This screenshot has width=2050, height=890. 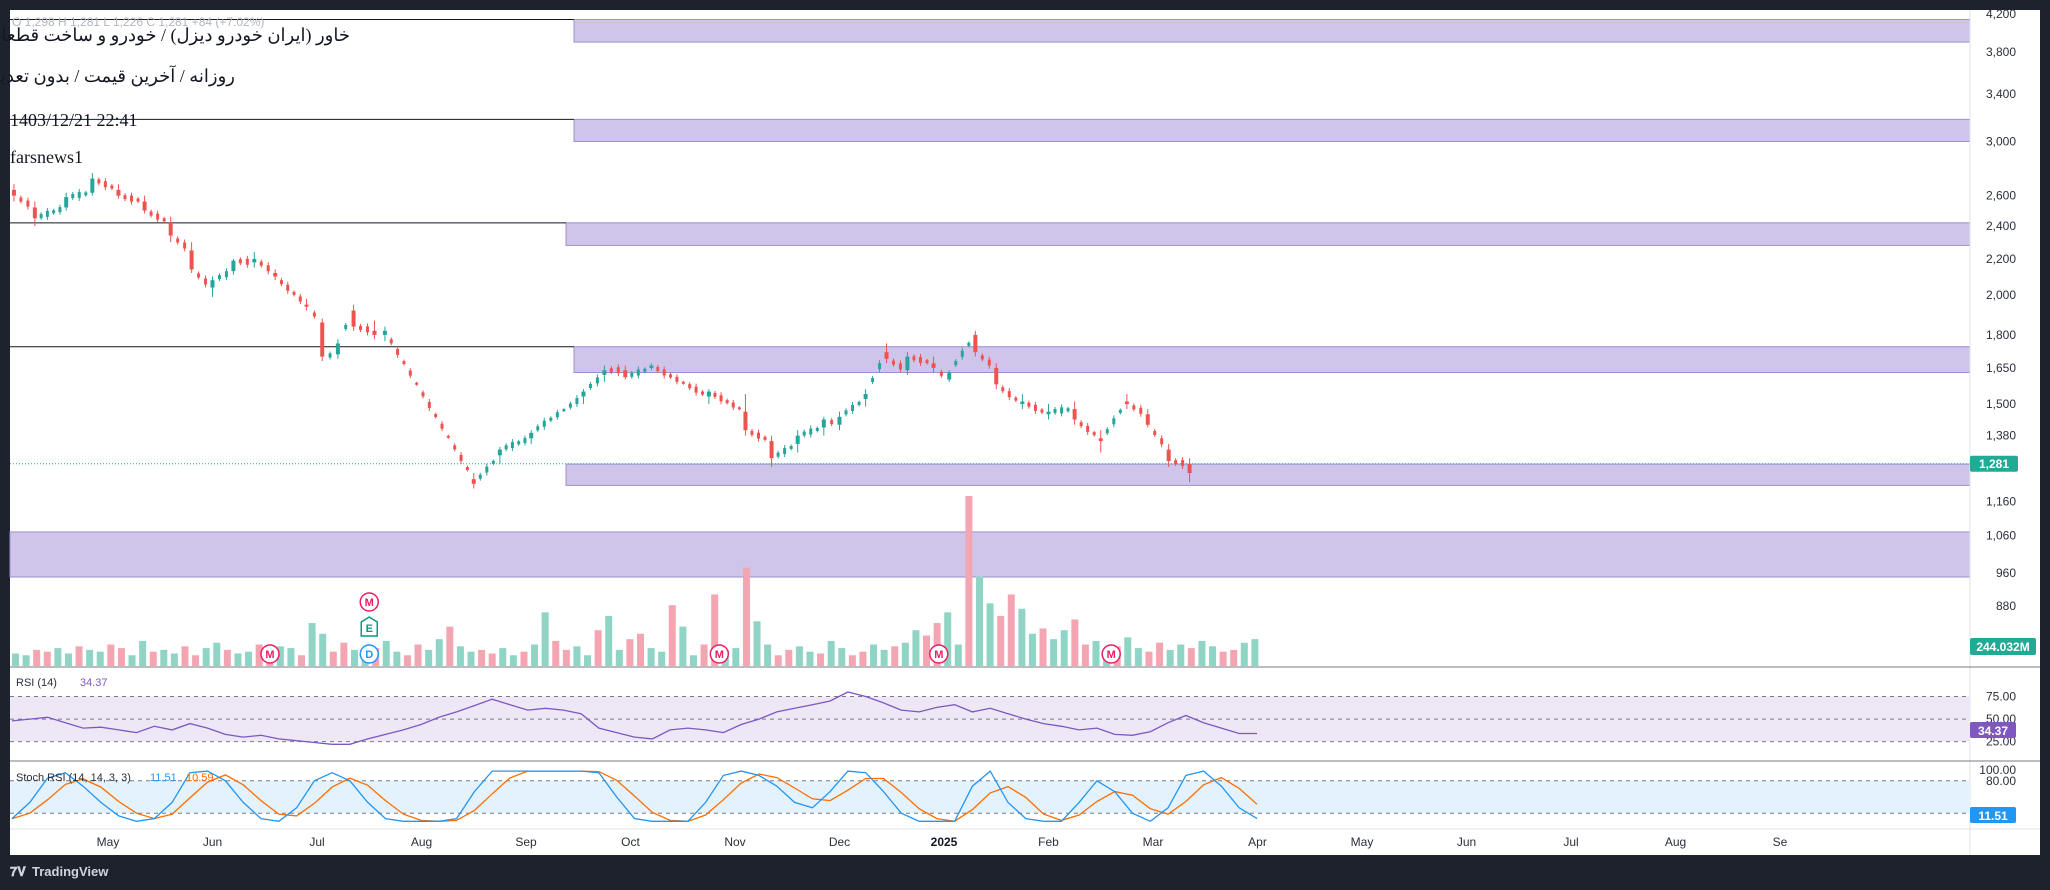 What do you see at coordinates (73, 778) in the screenshot?
I see `stoch-label: Stoch RSI (14, 14, 3, 3)` at bounding box center [73, 778].